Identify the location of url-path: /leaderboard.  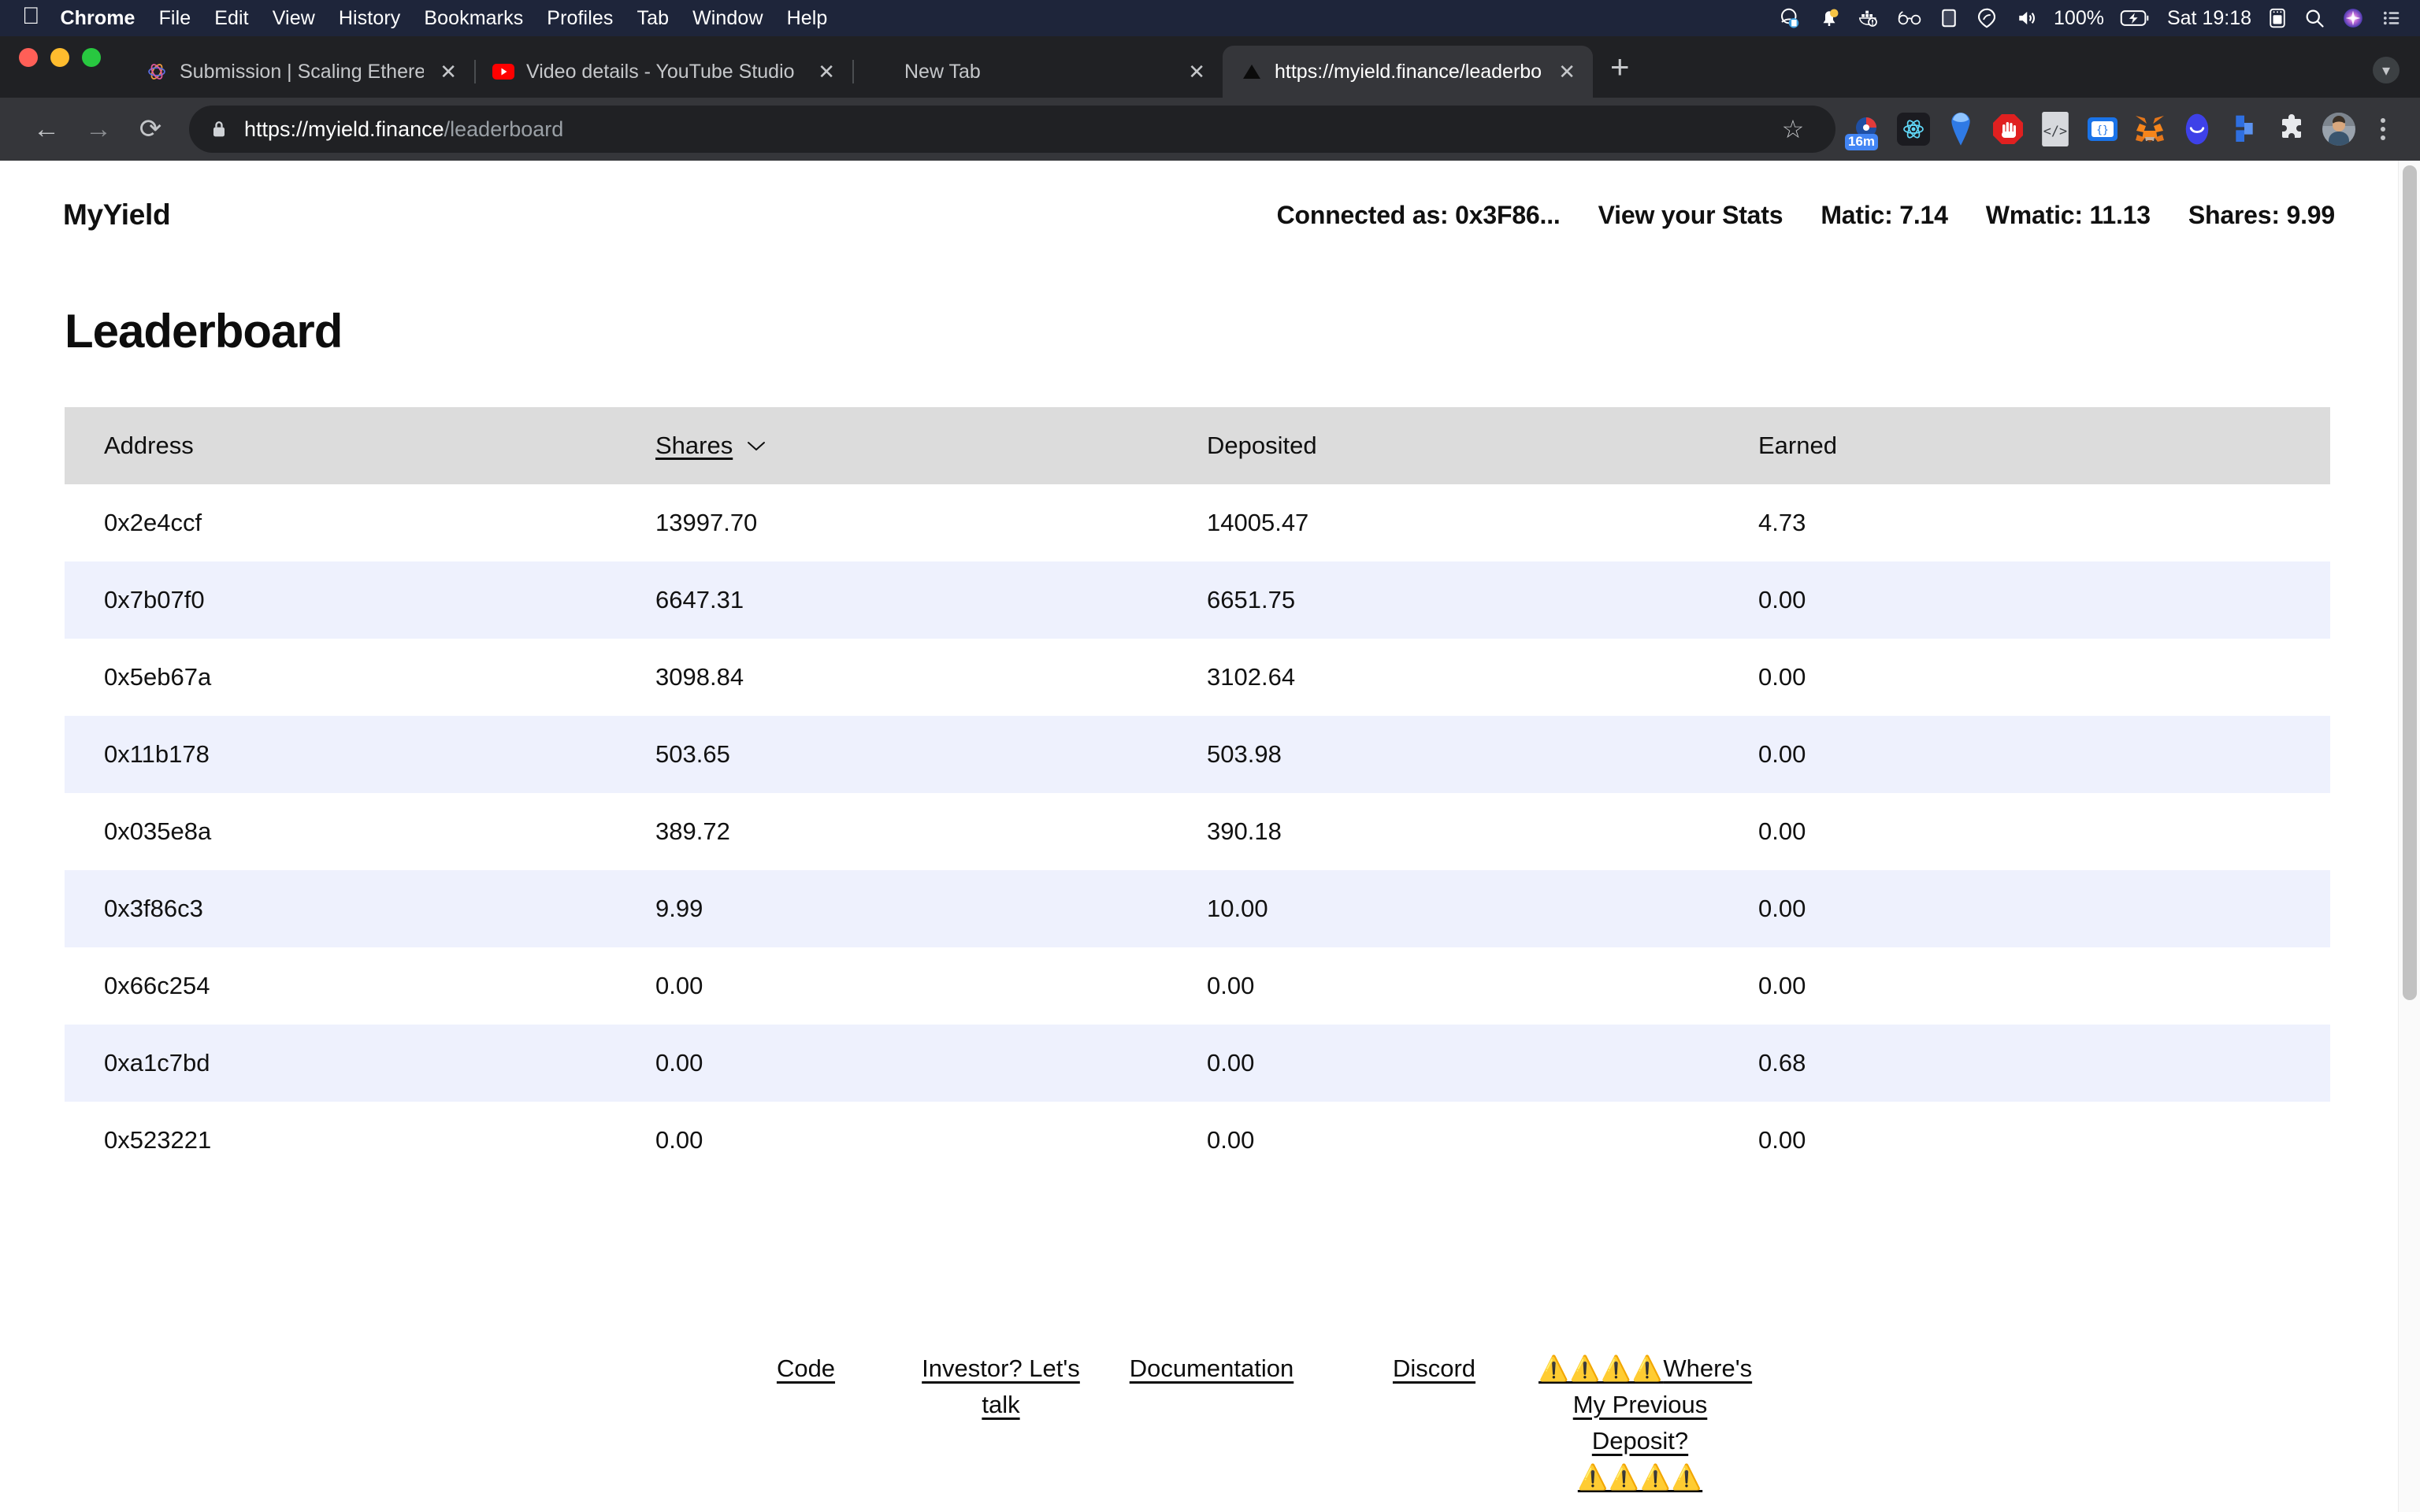
(504, 129).